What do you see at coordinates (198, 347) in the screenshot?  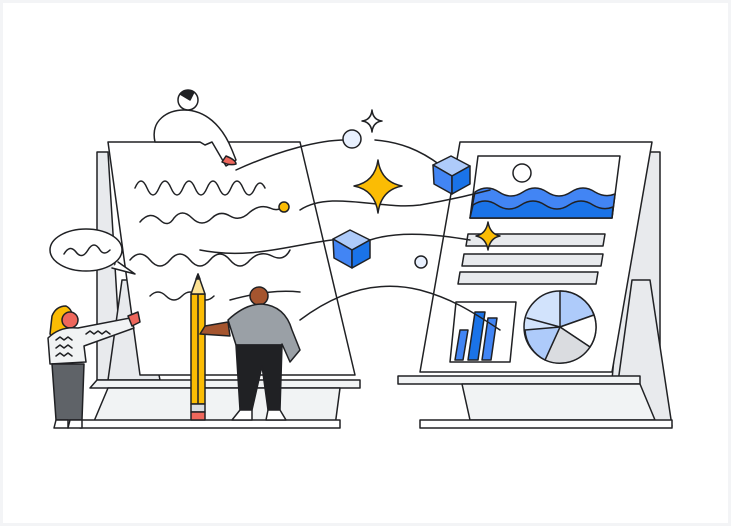 I see `pencil` at bounding box center [198, 347].